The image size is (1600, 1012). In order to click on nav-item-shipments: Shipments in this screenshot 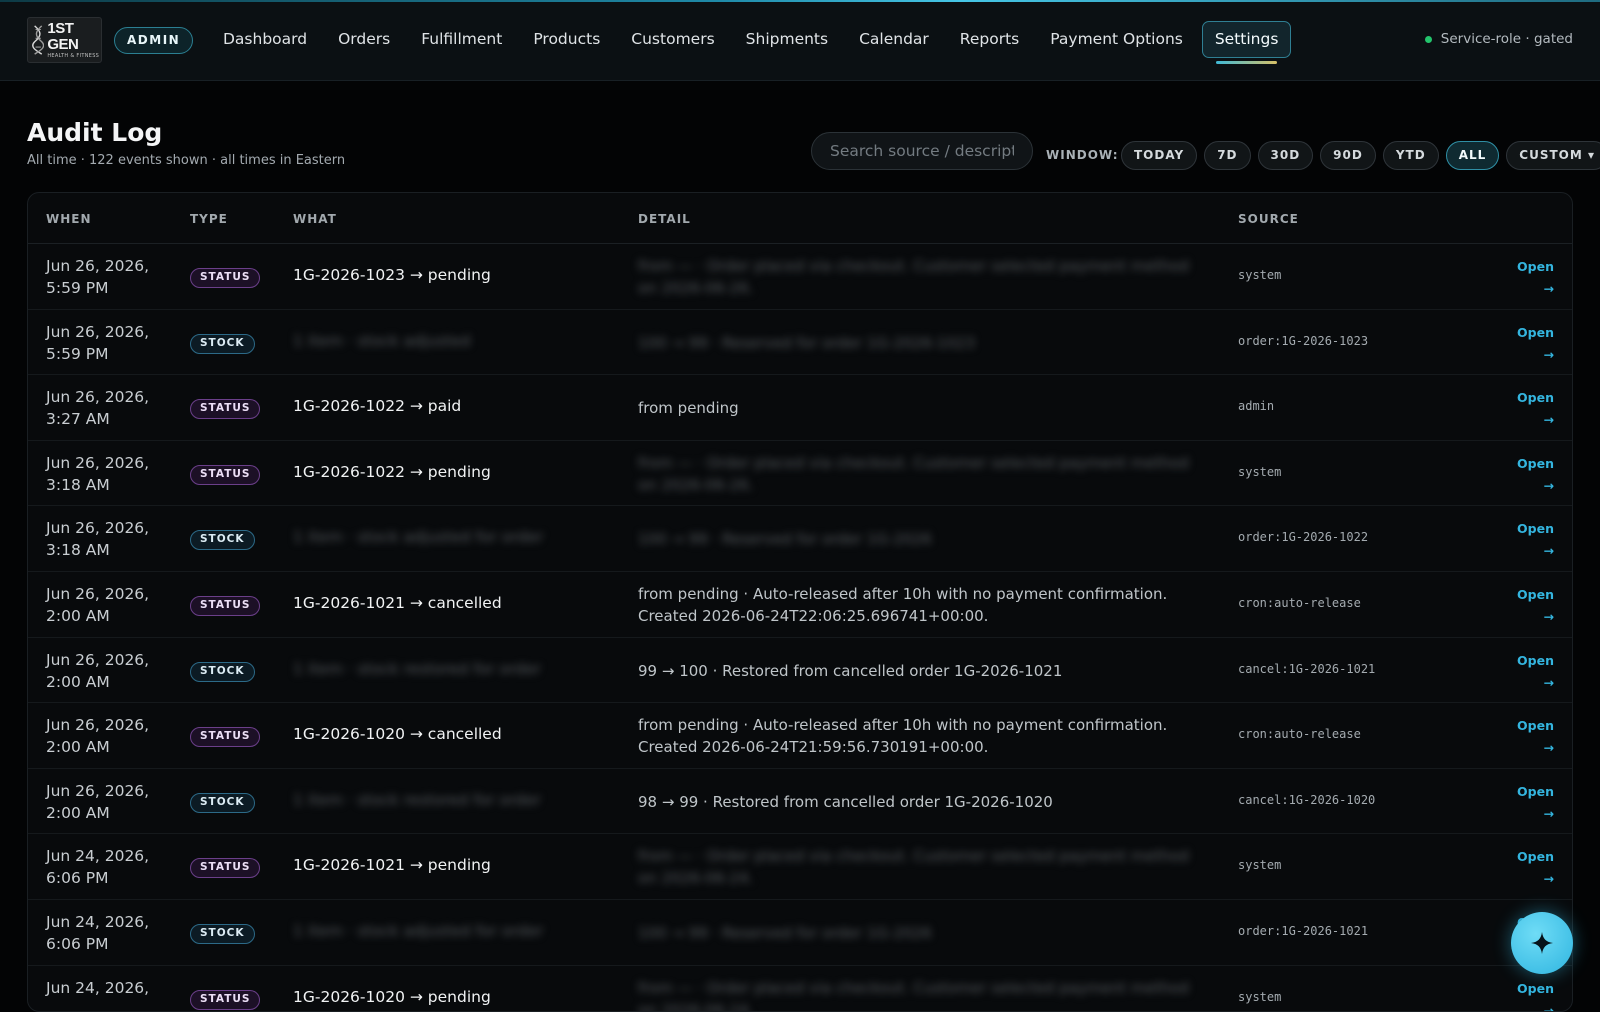, I will do `click(787, 39)`.